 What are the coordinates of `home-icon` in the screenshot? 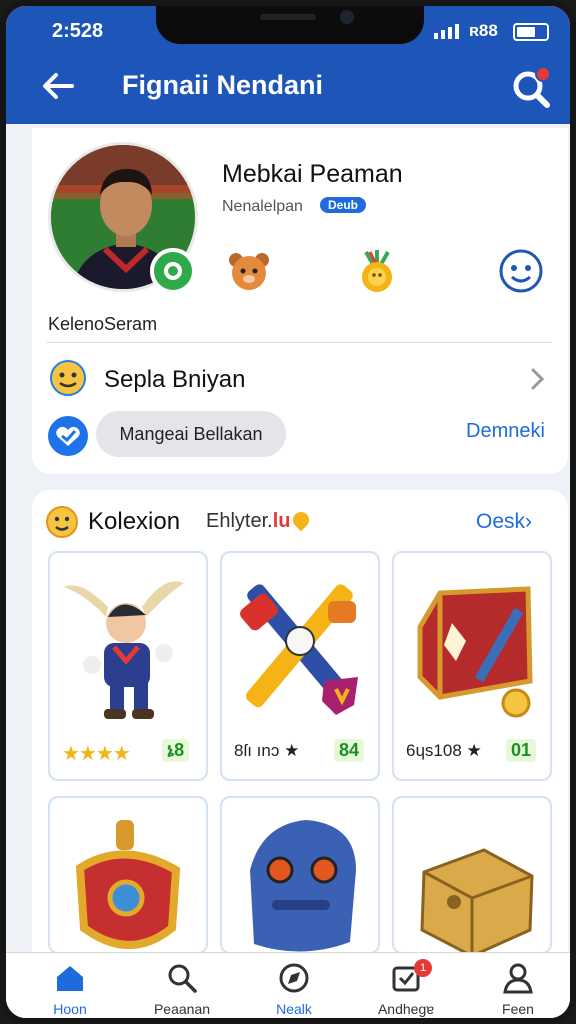 It's located at (70, 978).